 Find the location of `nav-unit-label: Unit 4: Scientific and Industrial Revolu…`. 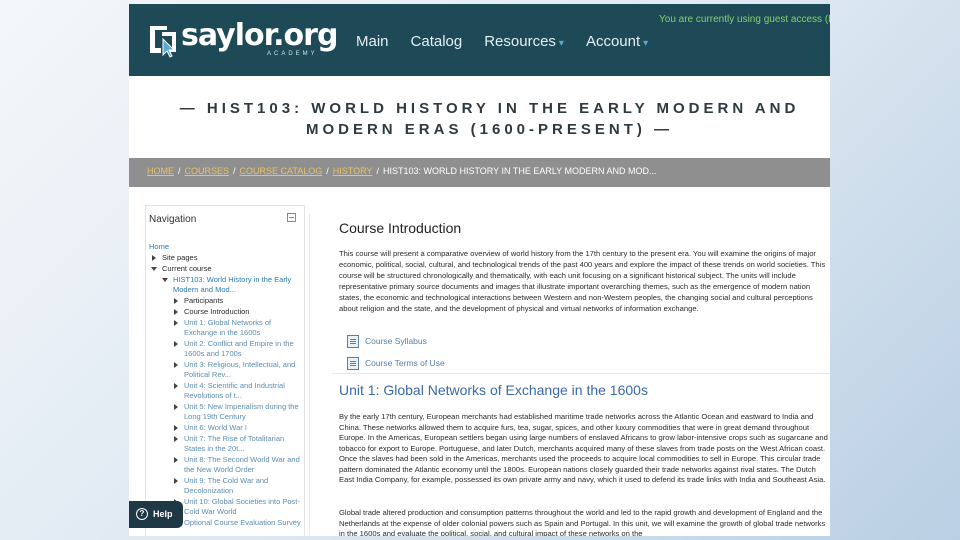

nav-unit-label: Unit 4: Scientific and Industrial Revolu… is located at coordinates (234, 390).